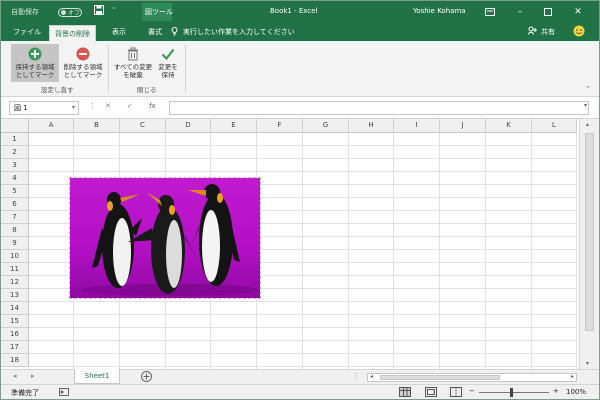 This screenshot has width=600, height=400. What do you see at coordinates (15, 243) in the screenshot?
I see `row-header-9: 9` at bounding box center [15, 243].